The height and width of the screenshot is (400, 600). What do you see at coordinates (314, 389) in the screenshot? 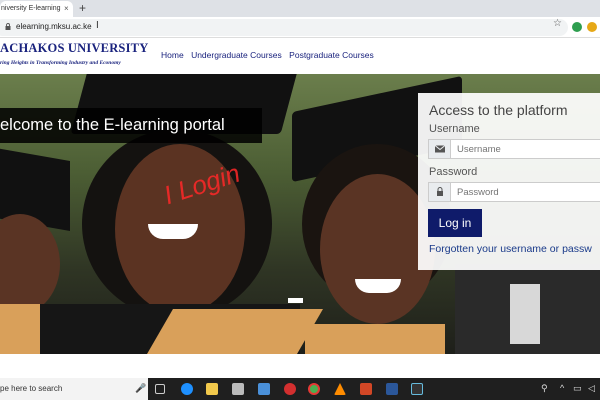
I see `chrome-icon` at bounding box center [314, 389].